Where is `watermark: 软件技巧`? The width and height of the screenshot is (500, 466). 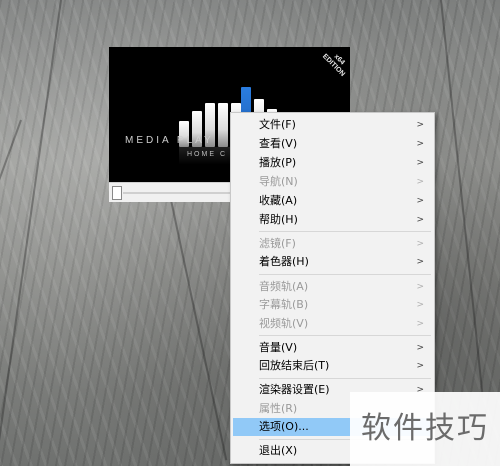 watermark: 软件技巧 is located at coordinates (425, 429).